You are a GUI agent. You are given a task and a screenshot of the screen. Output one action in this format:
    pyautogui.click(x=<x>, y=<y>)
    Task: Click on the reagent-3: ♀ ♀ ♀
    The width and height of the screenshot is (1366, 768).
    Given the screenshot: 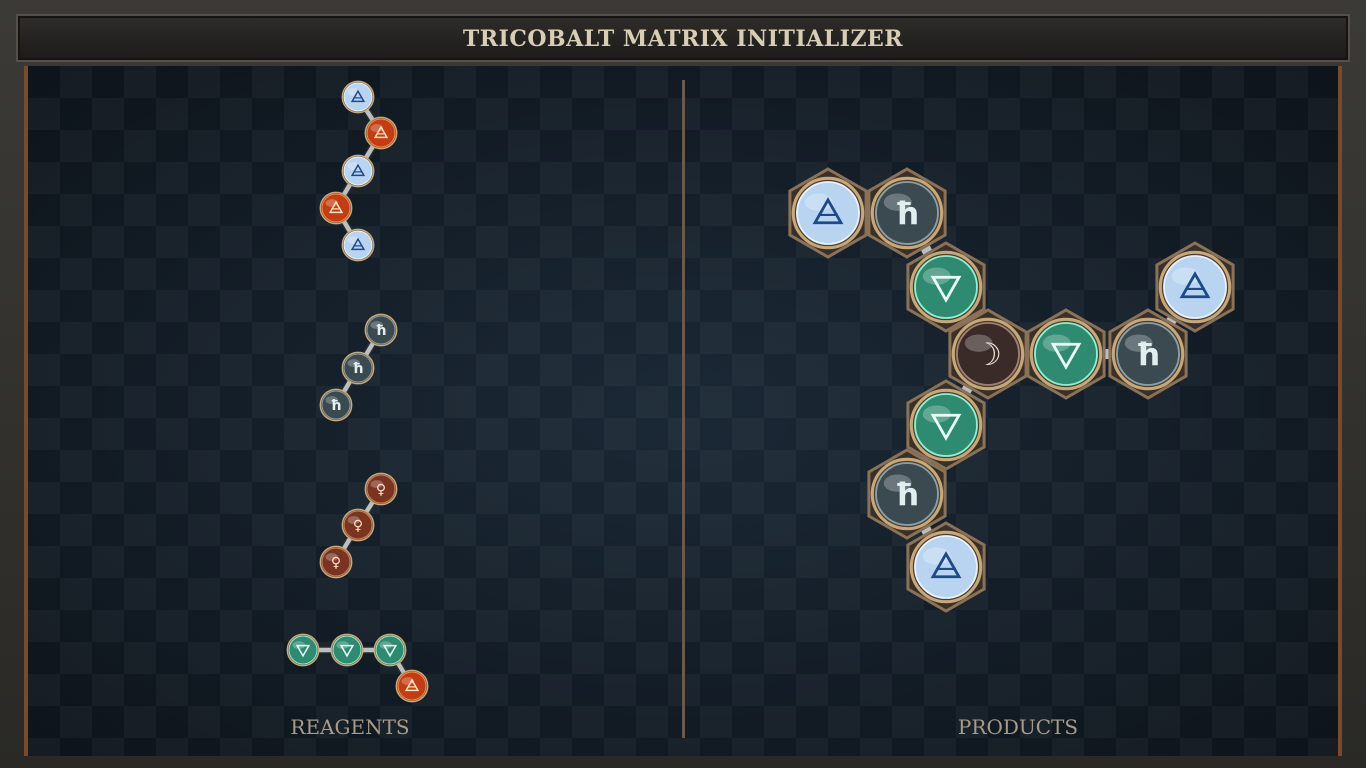 What is the action you would take?
    pyautogui.click(x=358, y=525)
    